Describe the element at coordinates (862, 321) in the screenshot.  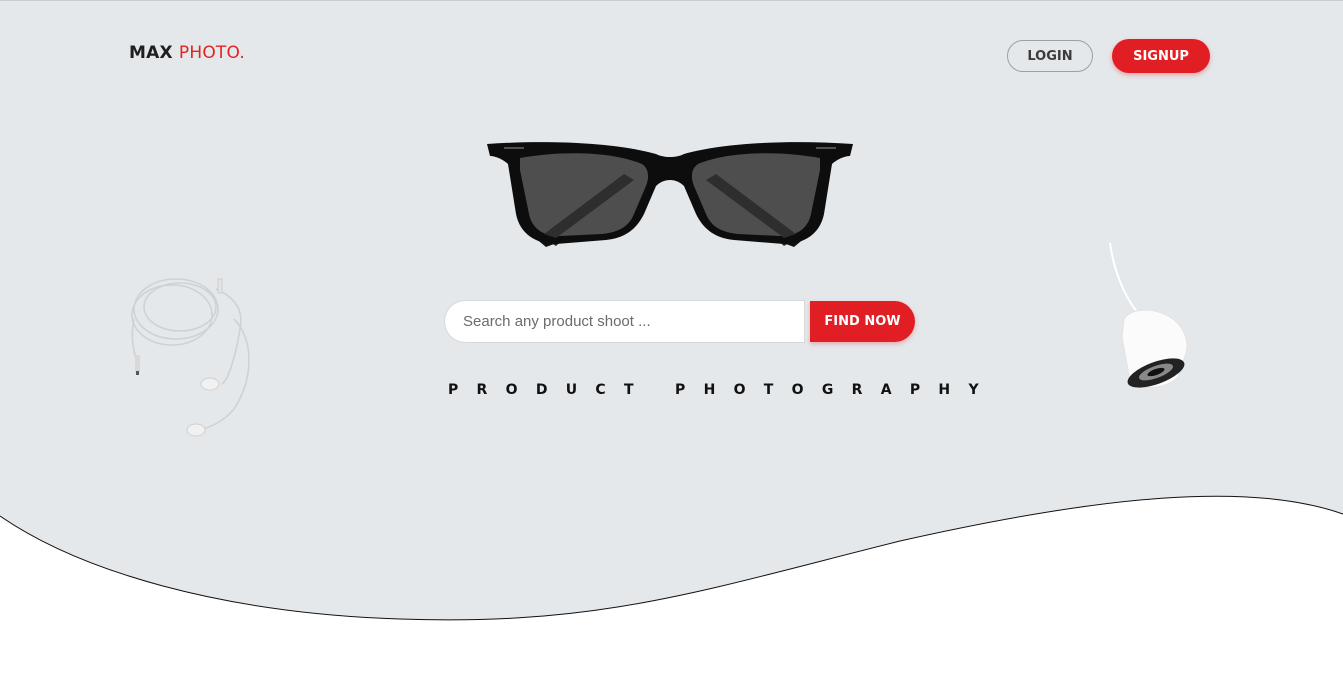
I see `find-now-button: FIND NOW` at that location.